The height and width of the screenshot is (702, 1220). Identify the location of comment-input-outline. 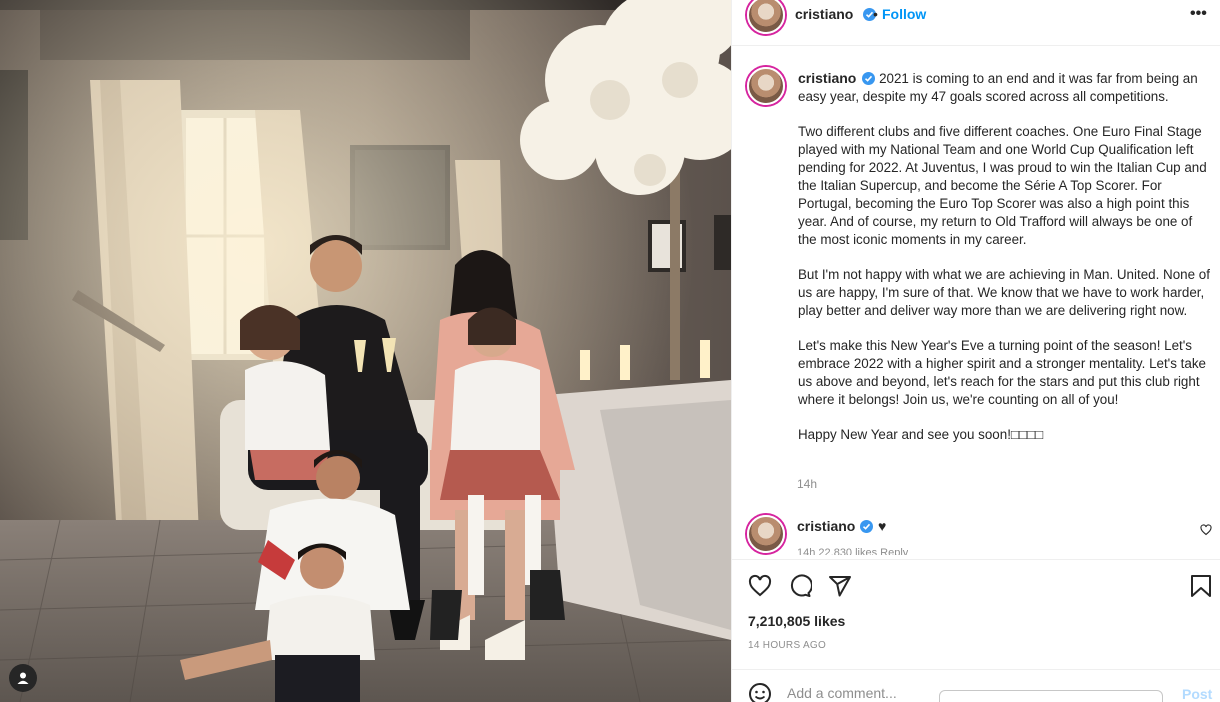
(1051, 696).